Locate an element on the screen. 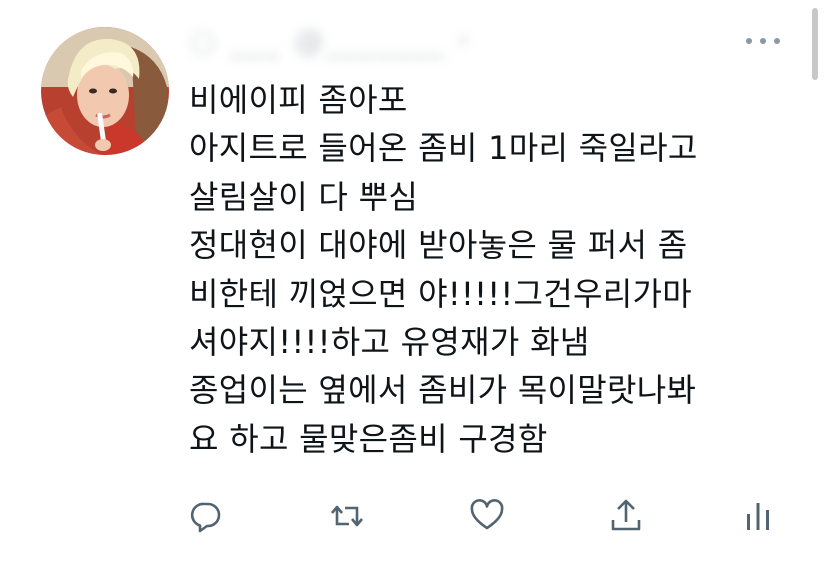 The height and width of the screenshot is (561, 828). author-name: ○ ___ @_______ · is located at coordinates (330, 41).